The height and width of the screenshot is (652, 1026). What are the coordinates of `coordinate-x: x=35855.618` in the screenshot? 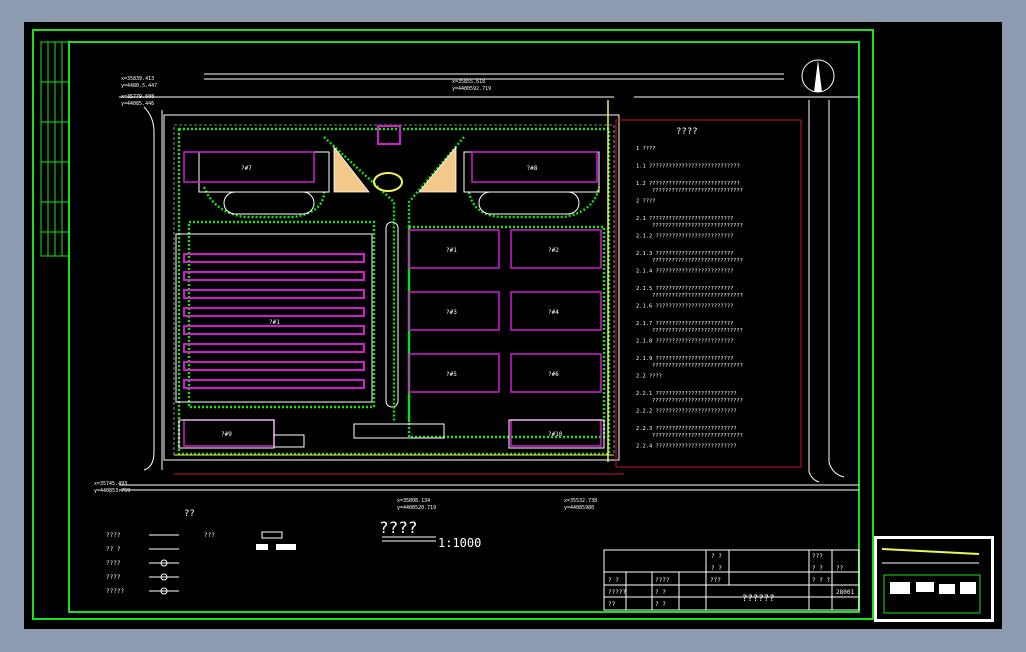 It's located at (468, 82).